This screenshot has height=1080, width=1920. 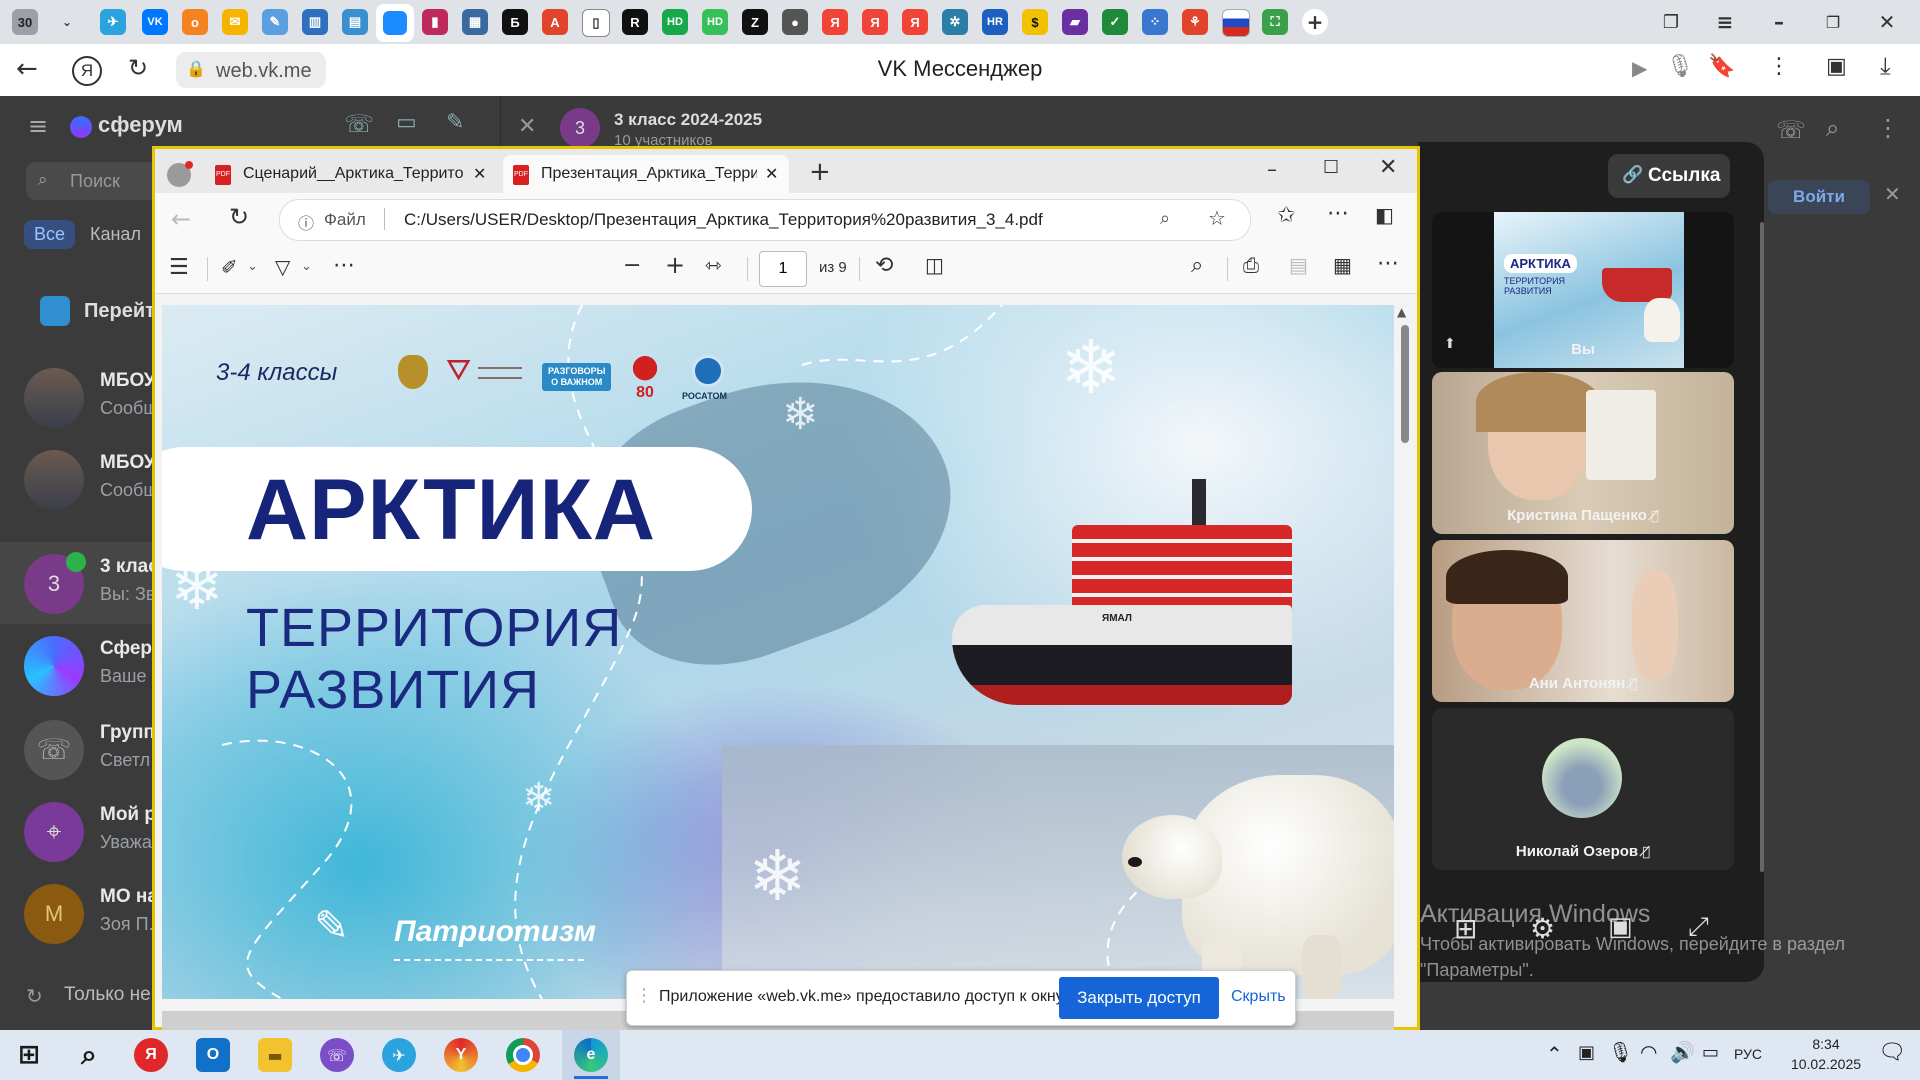 What do you see at coordinates (995, 22) in the screenshot?
I see `tab-hr-icon: HR` at bounding box center [995, 22].